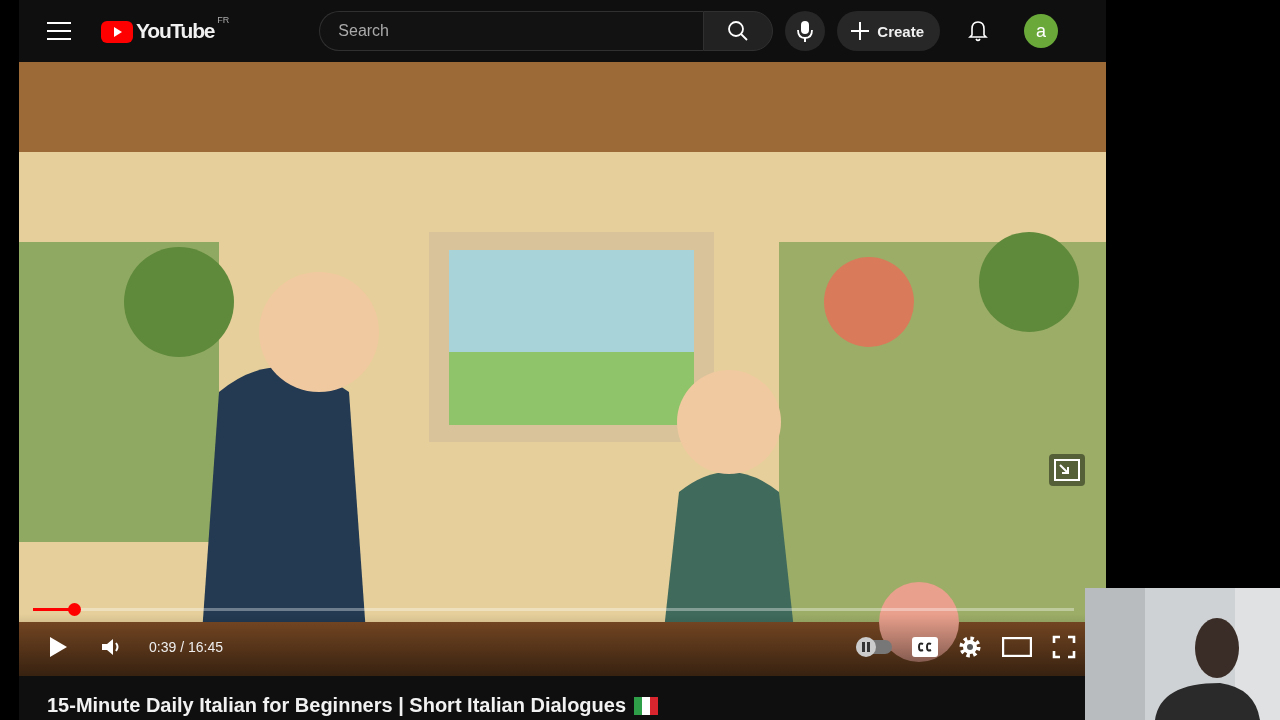  Describe the element at coordinates (978, 31) in the screenshot. I see `bell-icon` at that location.